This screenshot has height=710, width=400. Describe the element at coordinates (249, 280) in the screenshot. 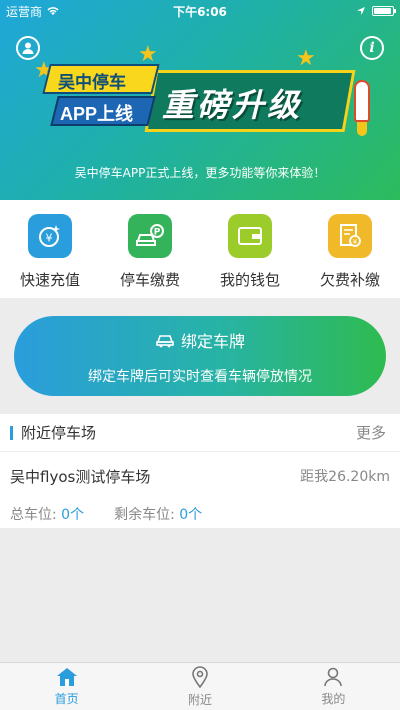

I see `action-label: 我的钱包` at that location.